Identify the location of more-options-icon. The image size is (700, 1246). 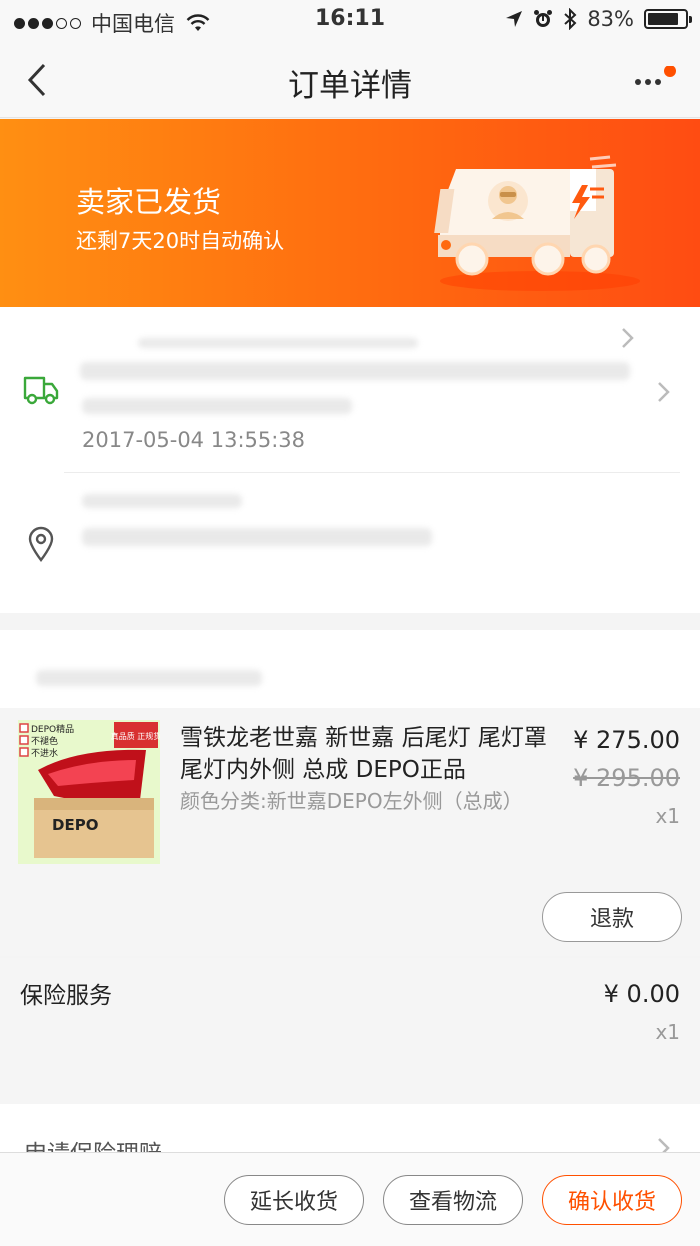
(655, 81).